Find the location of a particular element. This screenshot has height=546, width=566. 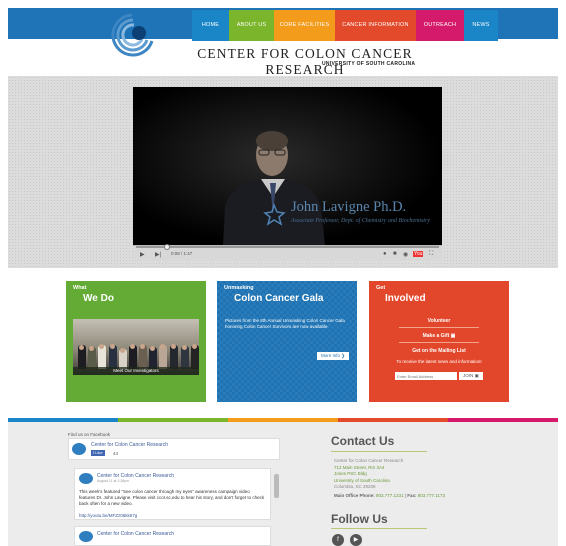

youtube-icon: You is located at coordinates (418, 254).